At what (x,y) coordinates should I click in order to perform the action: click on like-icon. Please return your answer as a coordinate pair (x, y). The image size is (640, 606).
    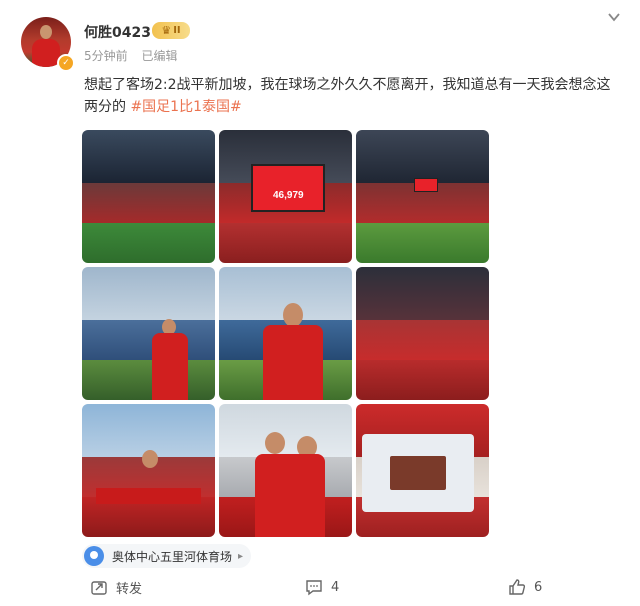
    Looking at the image, I should click on (517, 587).